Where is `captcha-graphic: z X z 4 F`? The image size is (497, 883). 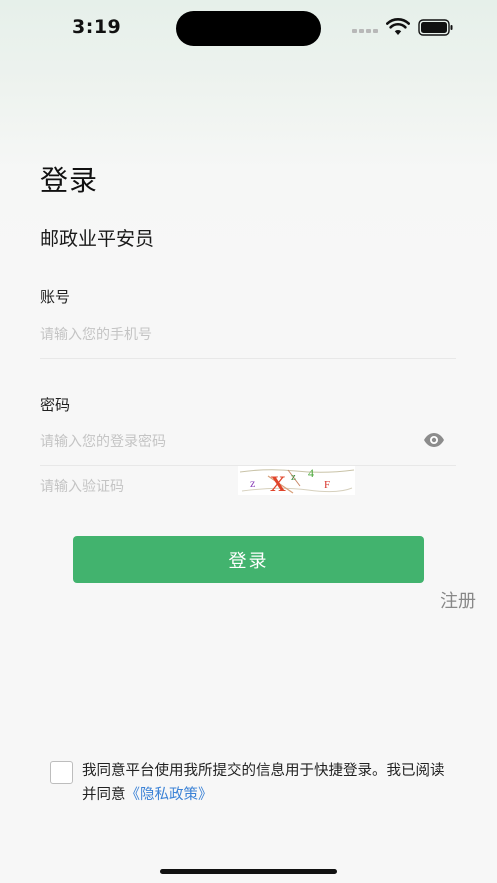 captcha-graphic: z X z 4 F is located at coordinates (297, 481).